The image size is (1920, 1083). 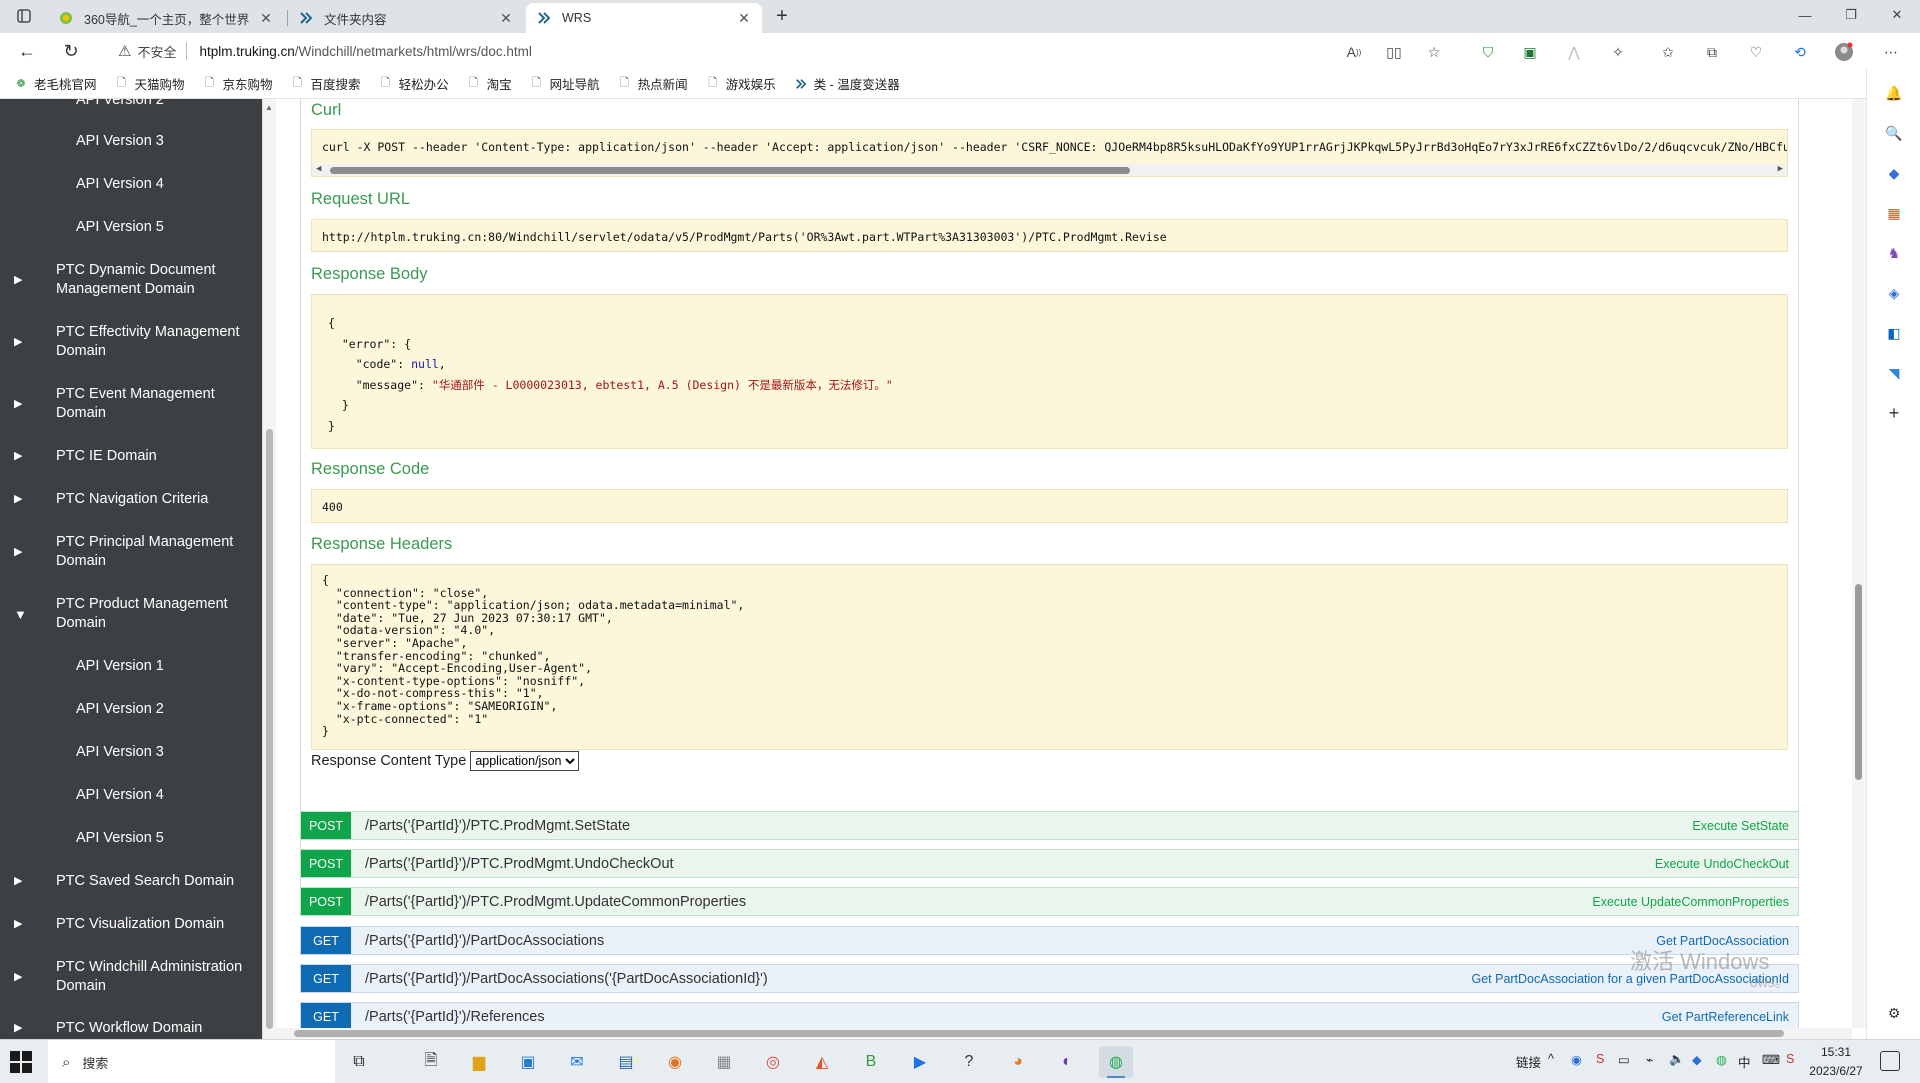 What do you see at coordinates (27, 51) in the screenshot?
I see `back-icon: ←` at bounding box center [27, 51].